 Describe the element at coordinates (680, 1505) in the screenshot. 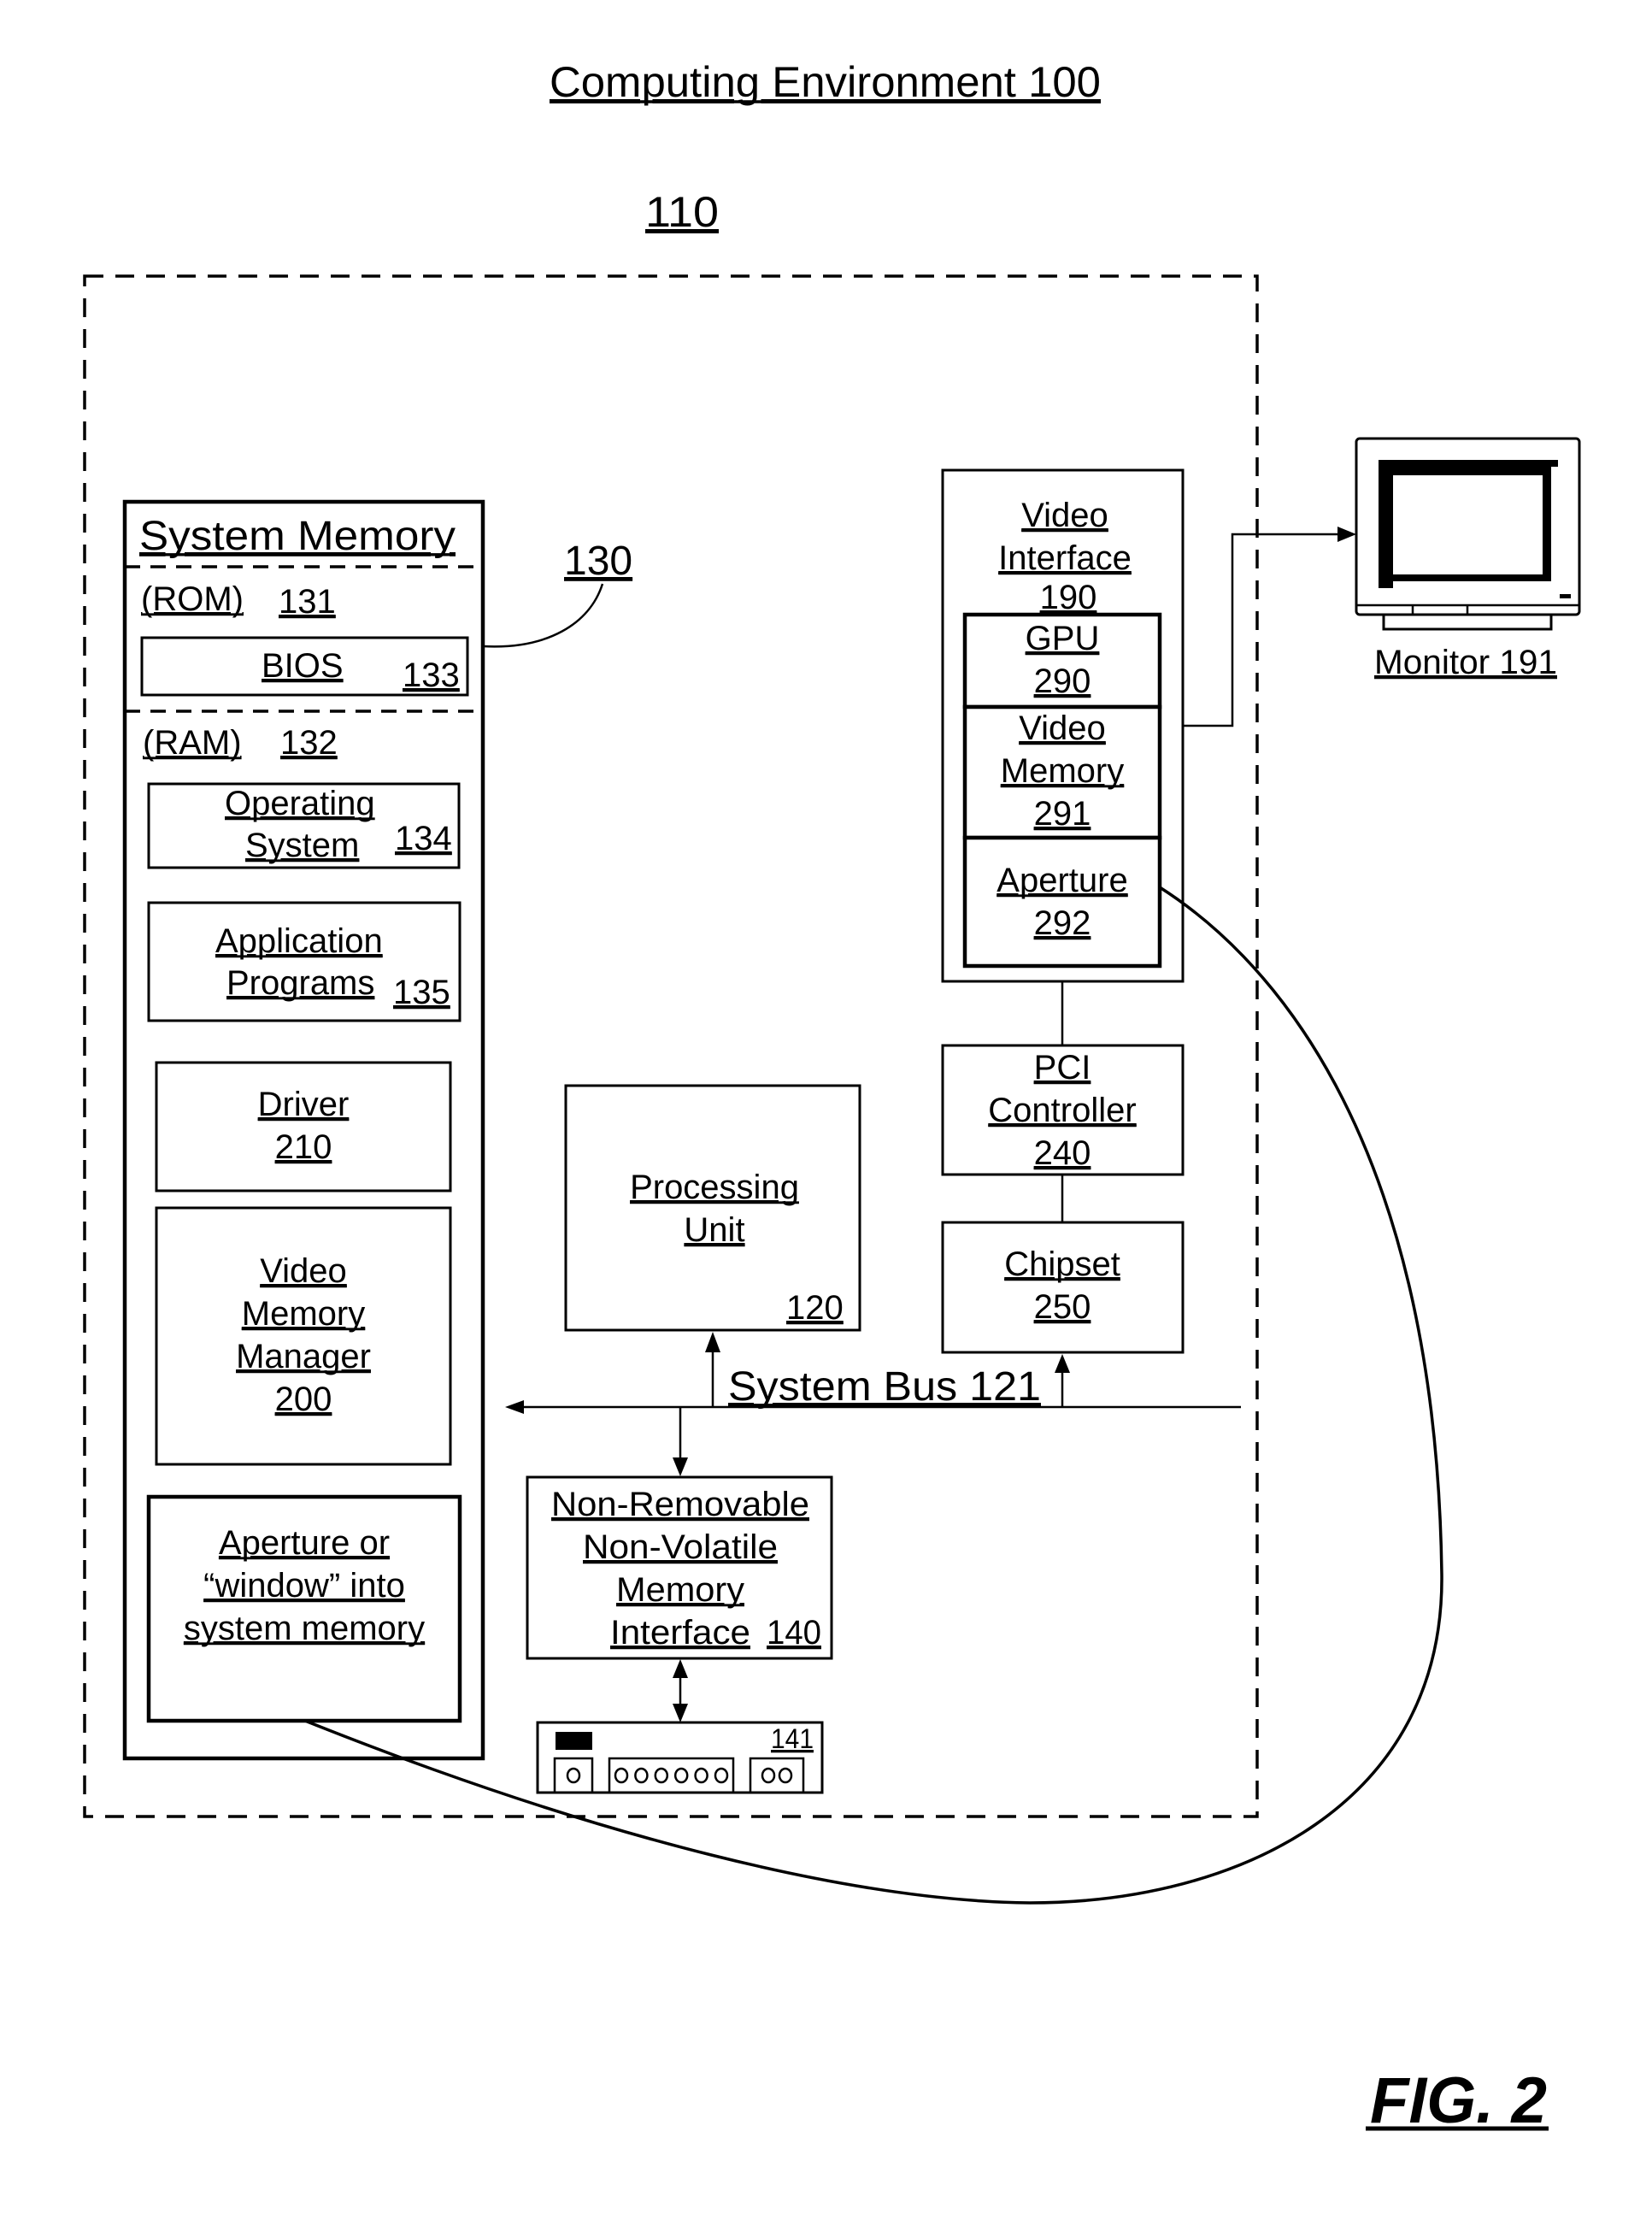

I see `nv-line1: Non-Removable` at that location.